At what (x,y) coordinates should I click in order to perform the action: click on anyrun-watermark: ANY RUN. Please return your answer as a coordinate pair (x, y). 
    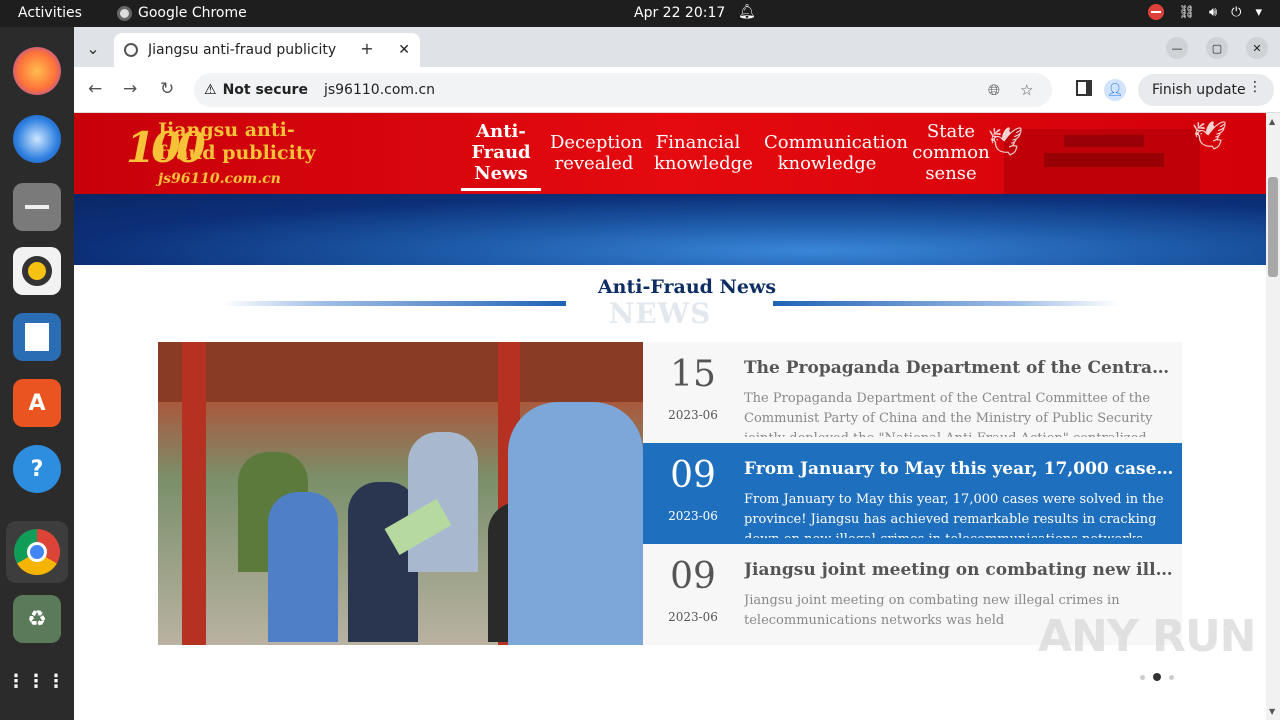
    Looking at the image, I should click on (1147, 636).